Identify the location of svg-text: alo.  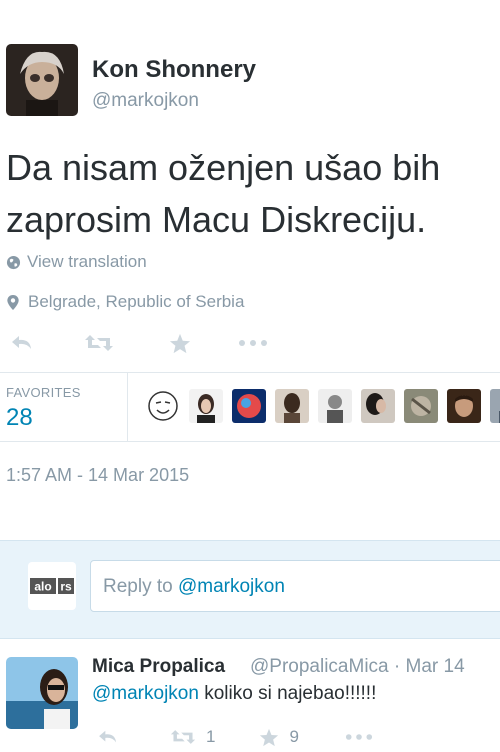
(42, 587).